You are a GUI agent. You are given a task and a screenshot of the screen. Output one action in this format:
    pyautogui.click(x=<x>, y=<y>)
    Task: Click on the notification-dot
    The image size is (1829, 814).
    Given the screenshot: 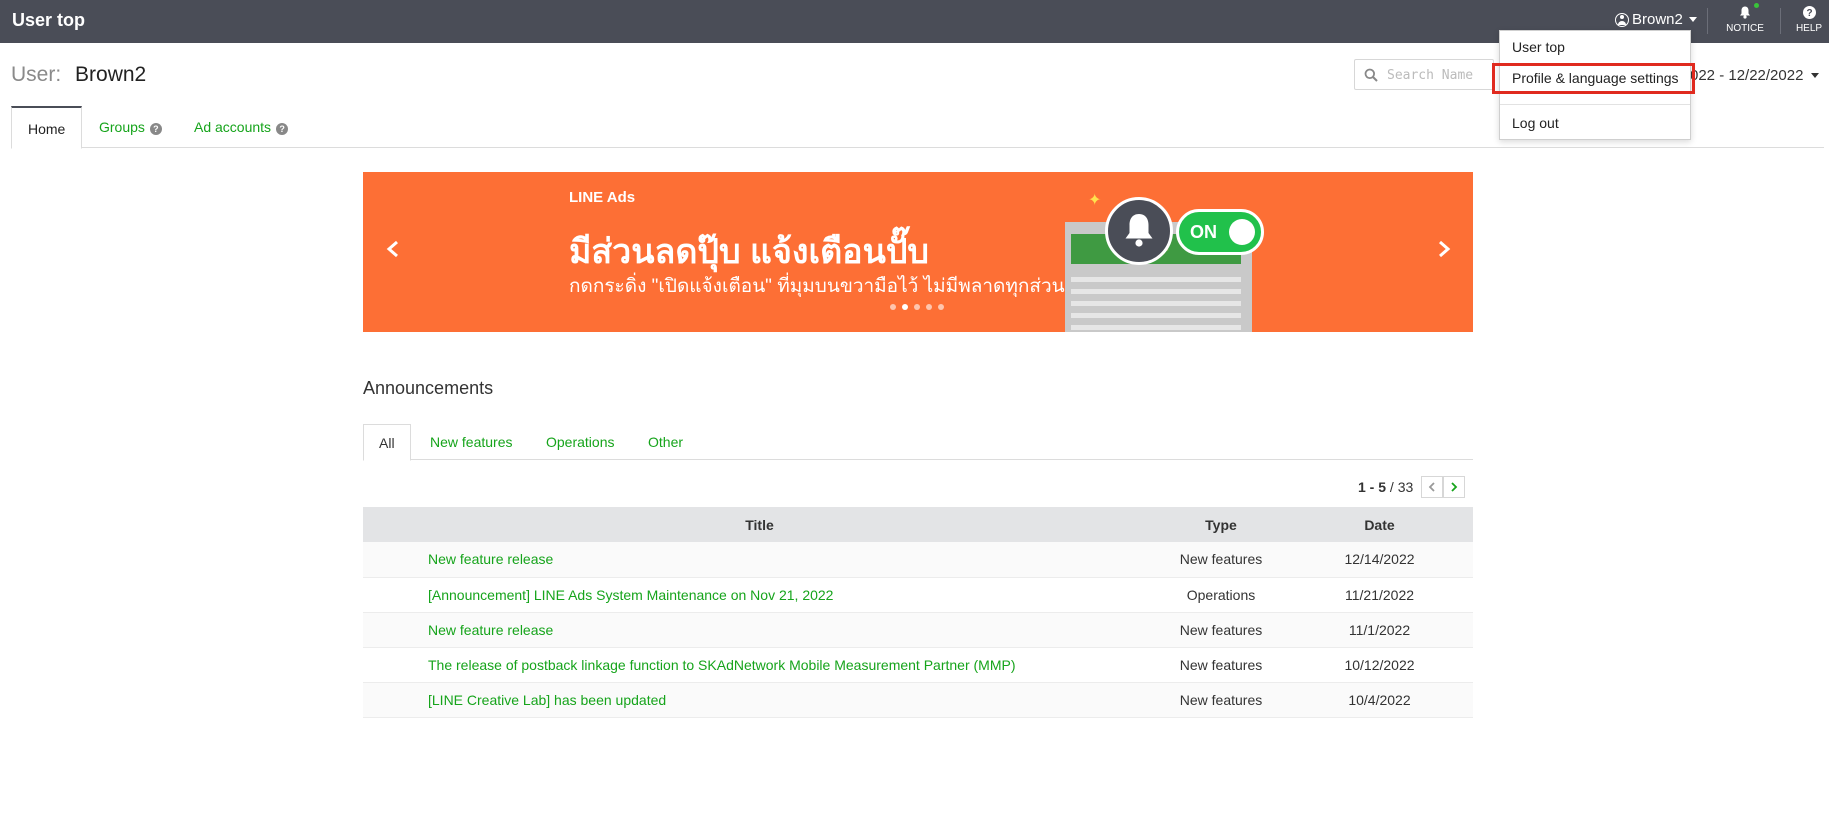 What is the action you would take?
    pyautogui.click(x=1756, y=5)
    